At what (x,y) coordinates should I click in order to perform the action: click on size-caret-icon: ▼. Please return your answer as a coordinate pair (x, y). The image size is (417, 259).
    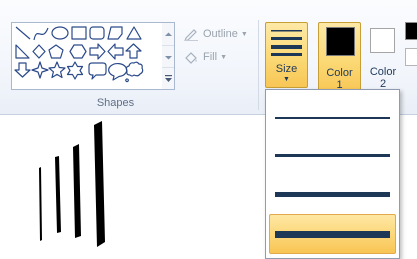
    Looking at the image, I should click on (286, 79).